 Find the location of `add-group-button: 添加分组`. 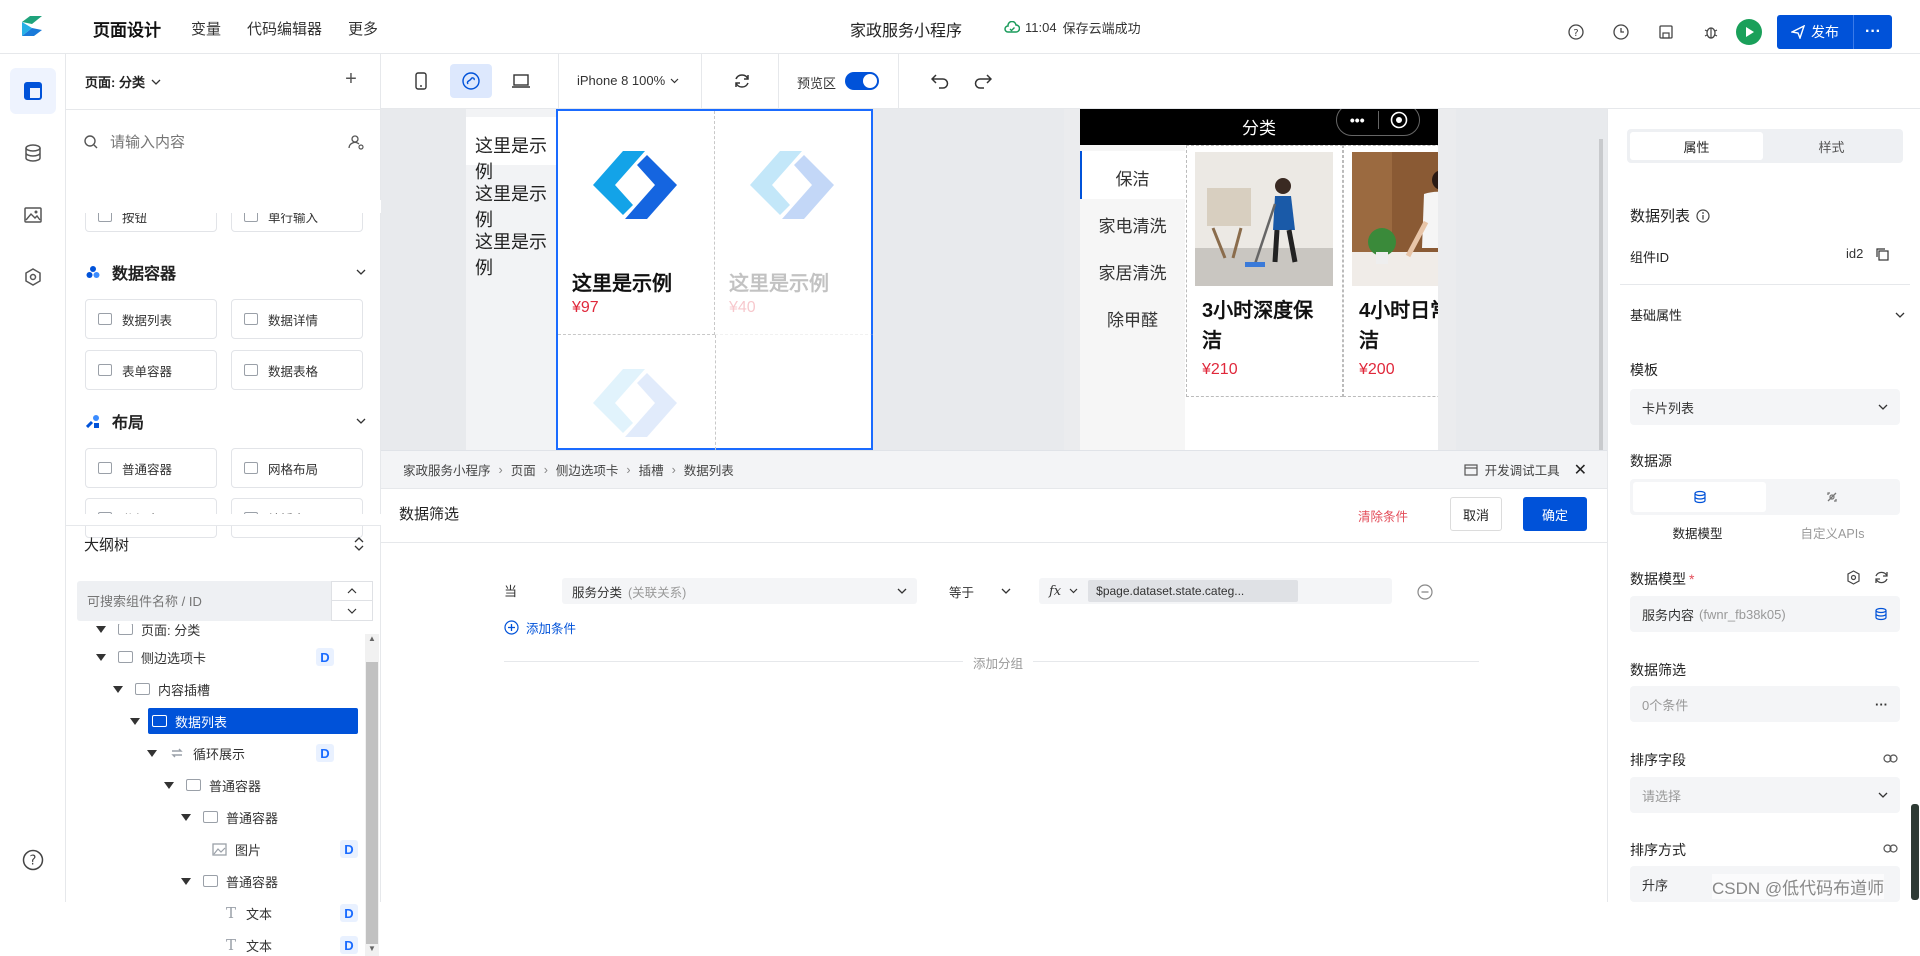

add-group-button: 添加分组 is located at coordinates (998, 662).